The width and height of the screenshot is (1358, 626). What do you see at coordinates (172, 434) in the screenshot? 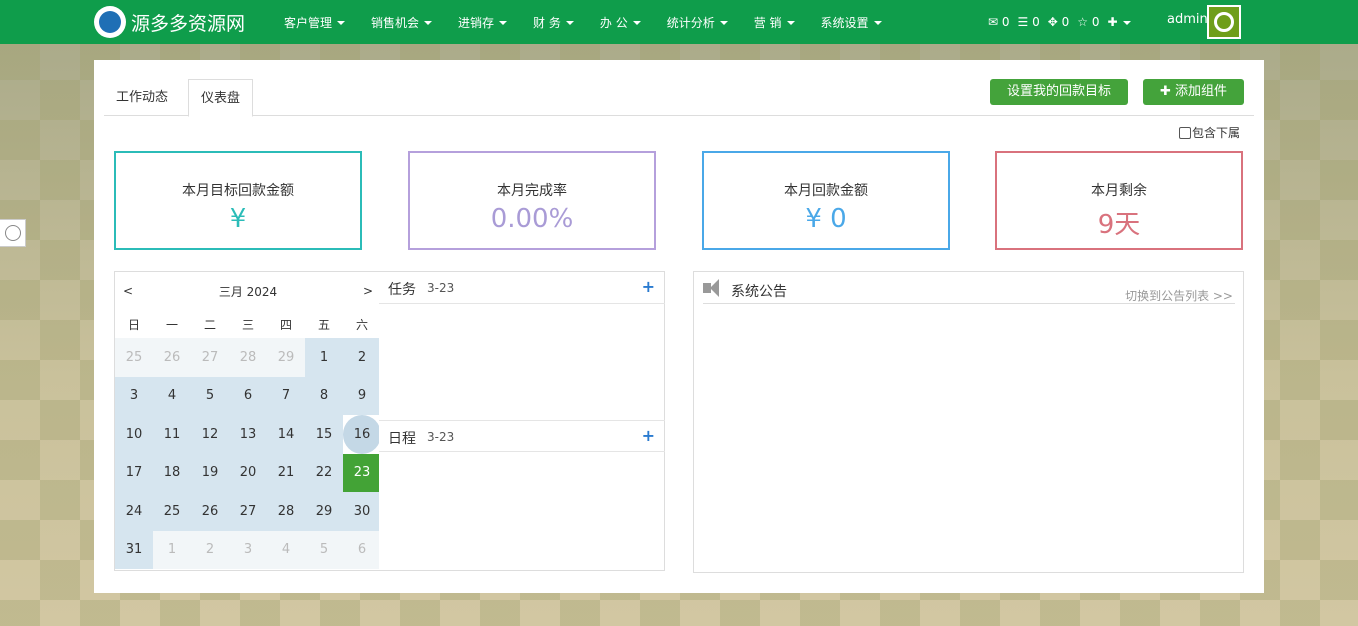
I see `calendar-day: 11` at bounding box center [172, 434].